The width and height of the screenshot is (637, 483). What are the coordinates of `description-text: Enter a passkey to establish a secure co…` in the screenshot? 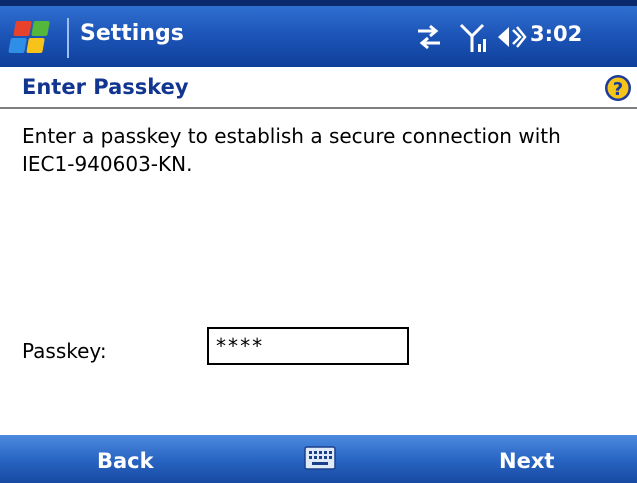 It's located at (291, 150).